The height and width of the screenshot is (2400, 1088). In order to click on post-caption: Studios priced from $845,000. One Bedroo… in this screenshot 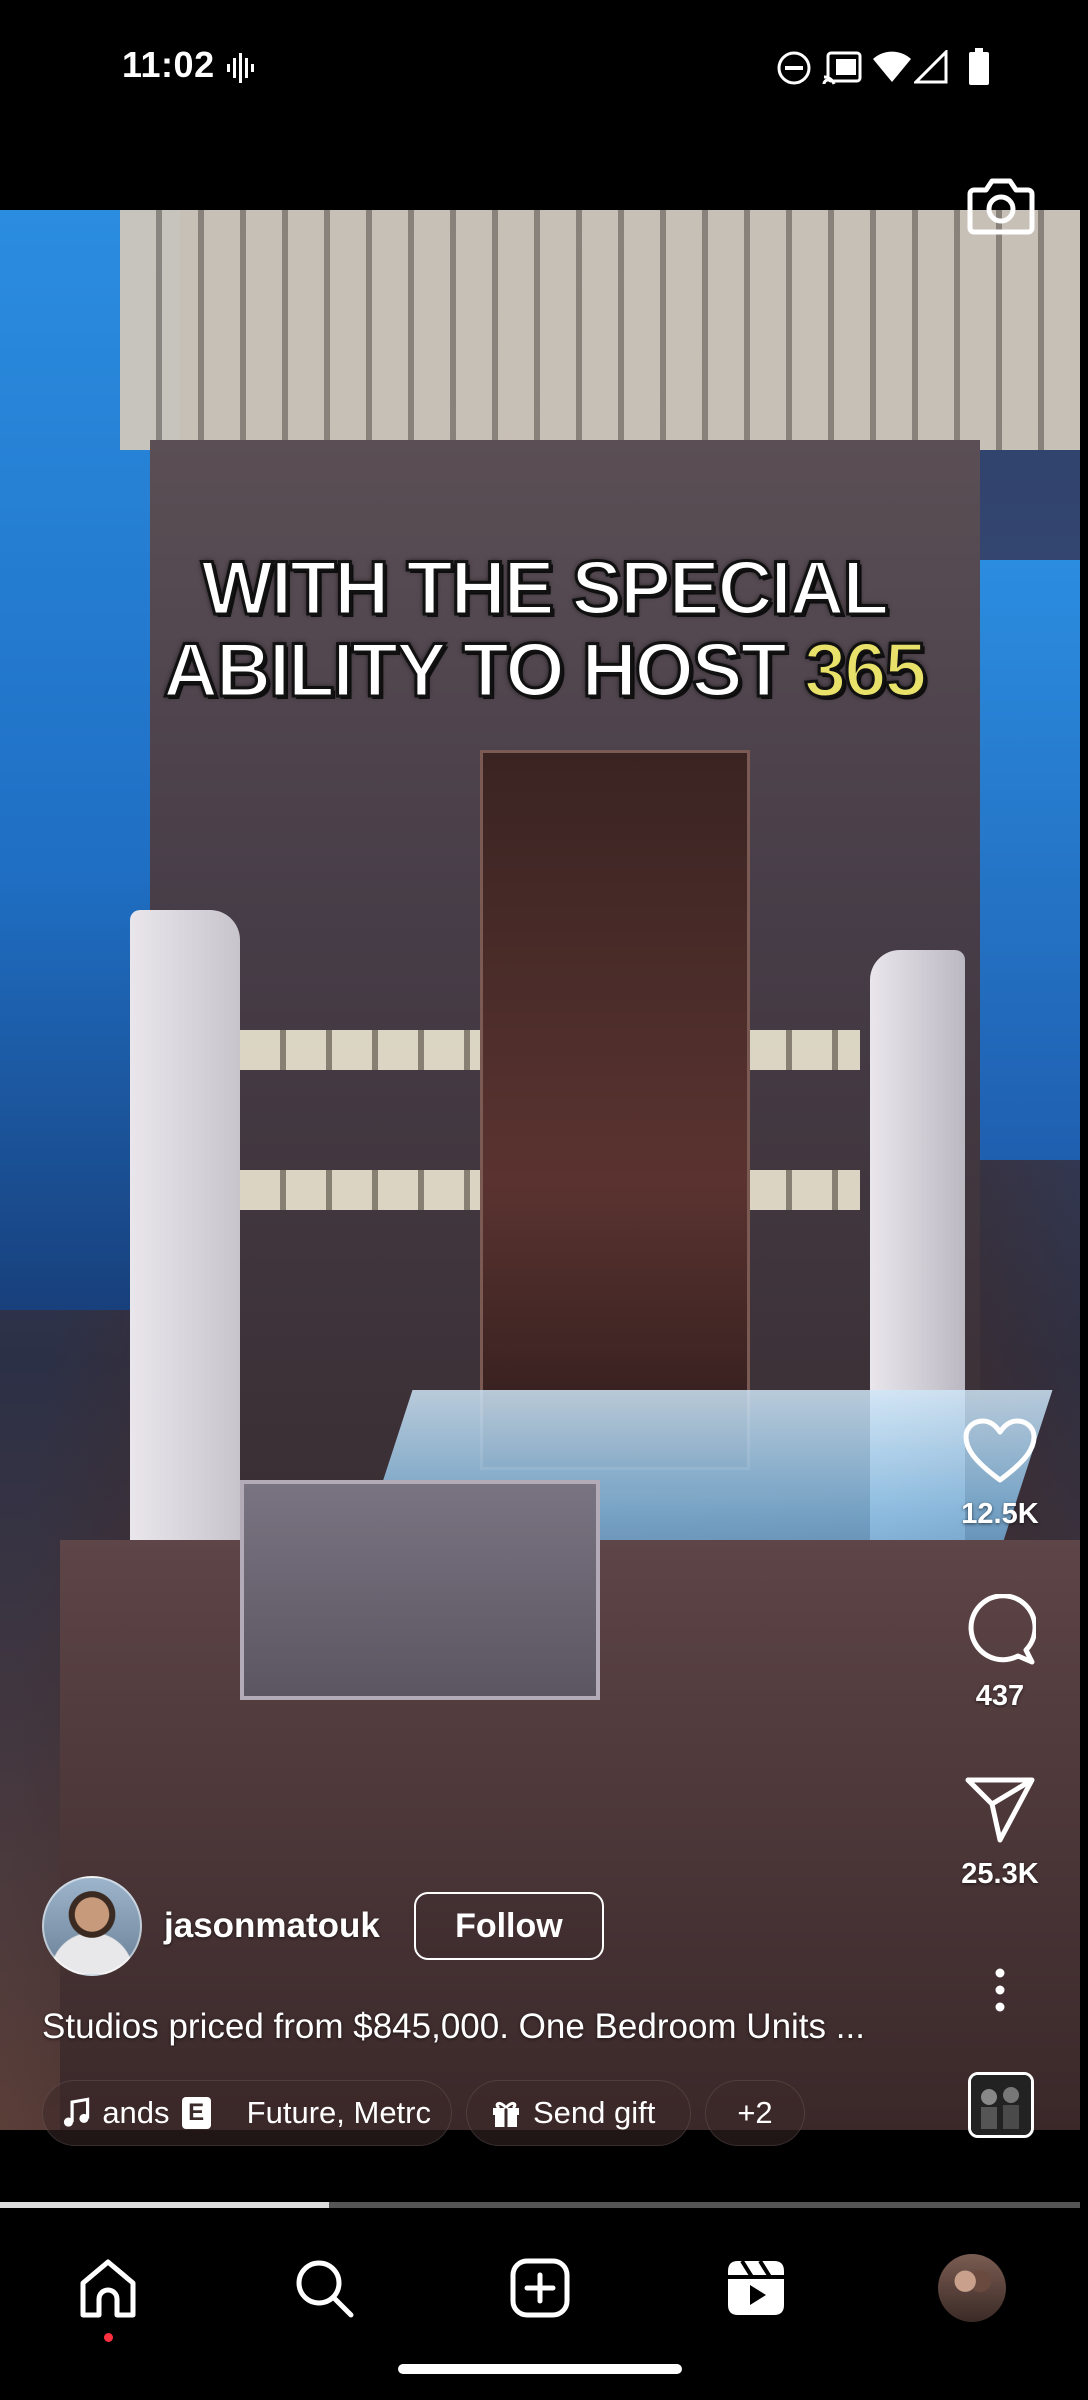, I will do `click(482, 2027)`.